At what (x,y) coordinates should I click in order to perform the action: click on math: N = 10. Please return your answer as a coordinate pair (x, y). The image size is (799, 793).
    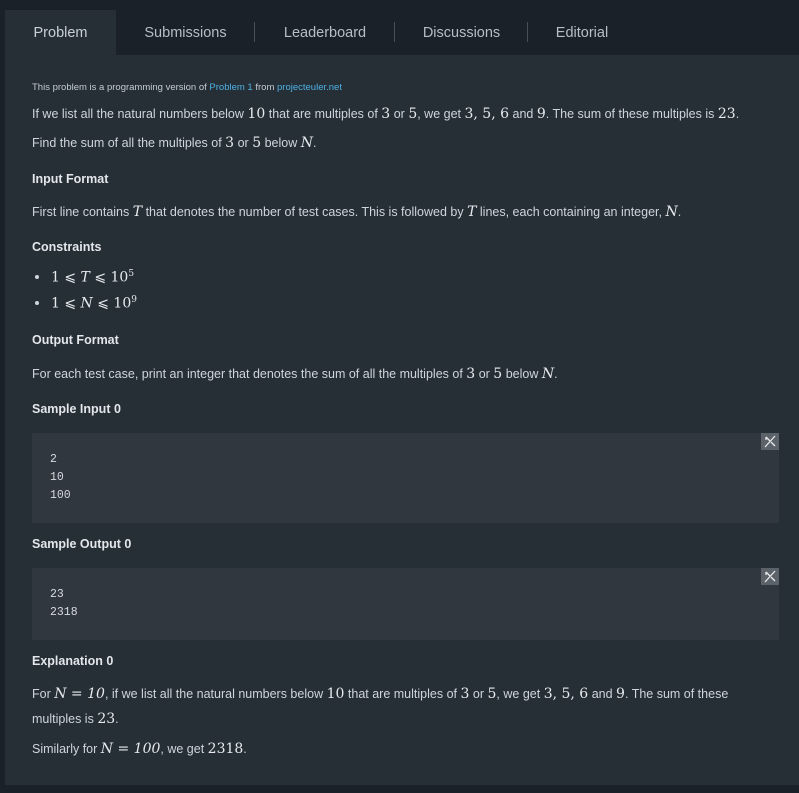
    Looking at the image, I should click on (79, 694).